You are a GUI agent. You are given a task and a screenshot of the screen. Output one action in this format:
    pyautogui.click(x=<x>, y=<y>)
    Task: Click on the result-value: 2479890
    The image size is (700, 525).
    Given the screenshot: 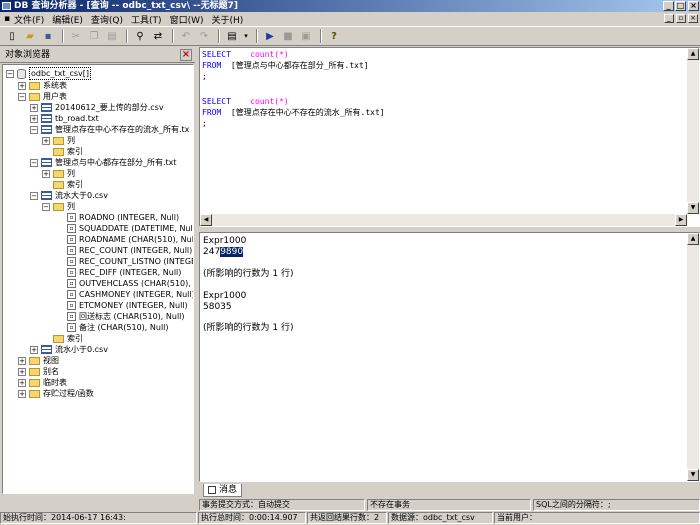 What is the action you would take?
    pyautogui.click(x=223, y=252)
    